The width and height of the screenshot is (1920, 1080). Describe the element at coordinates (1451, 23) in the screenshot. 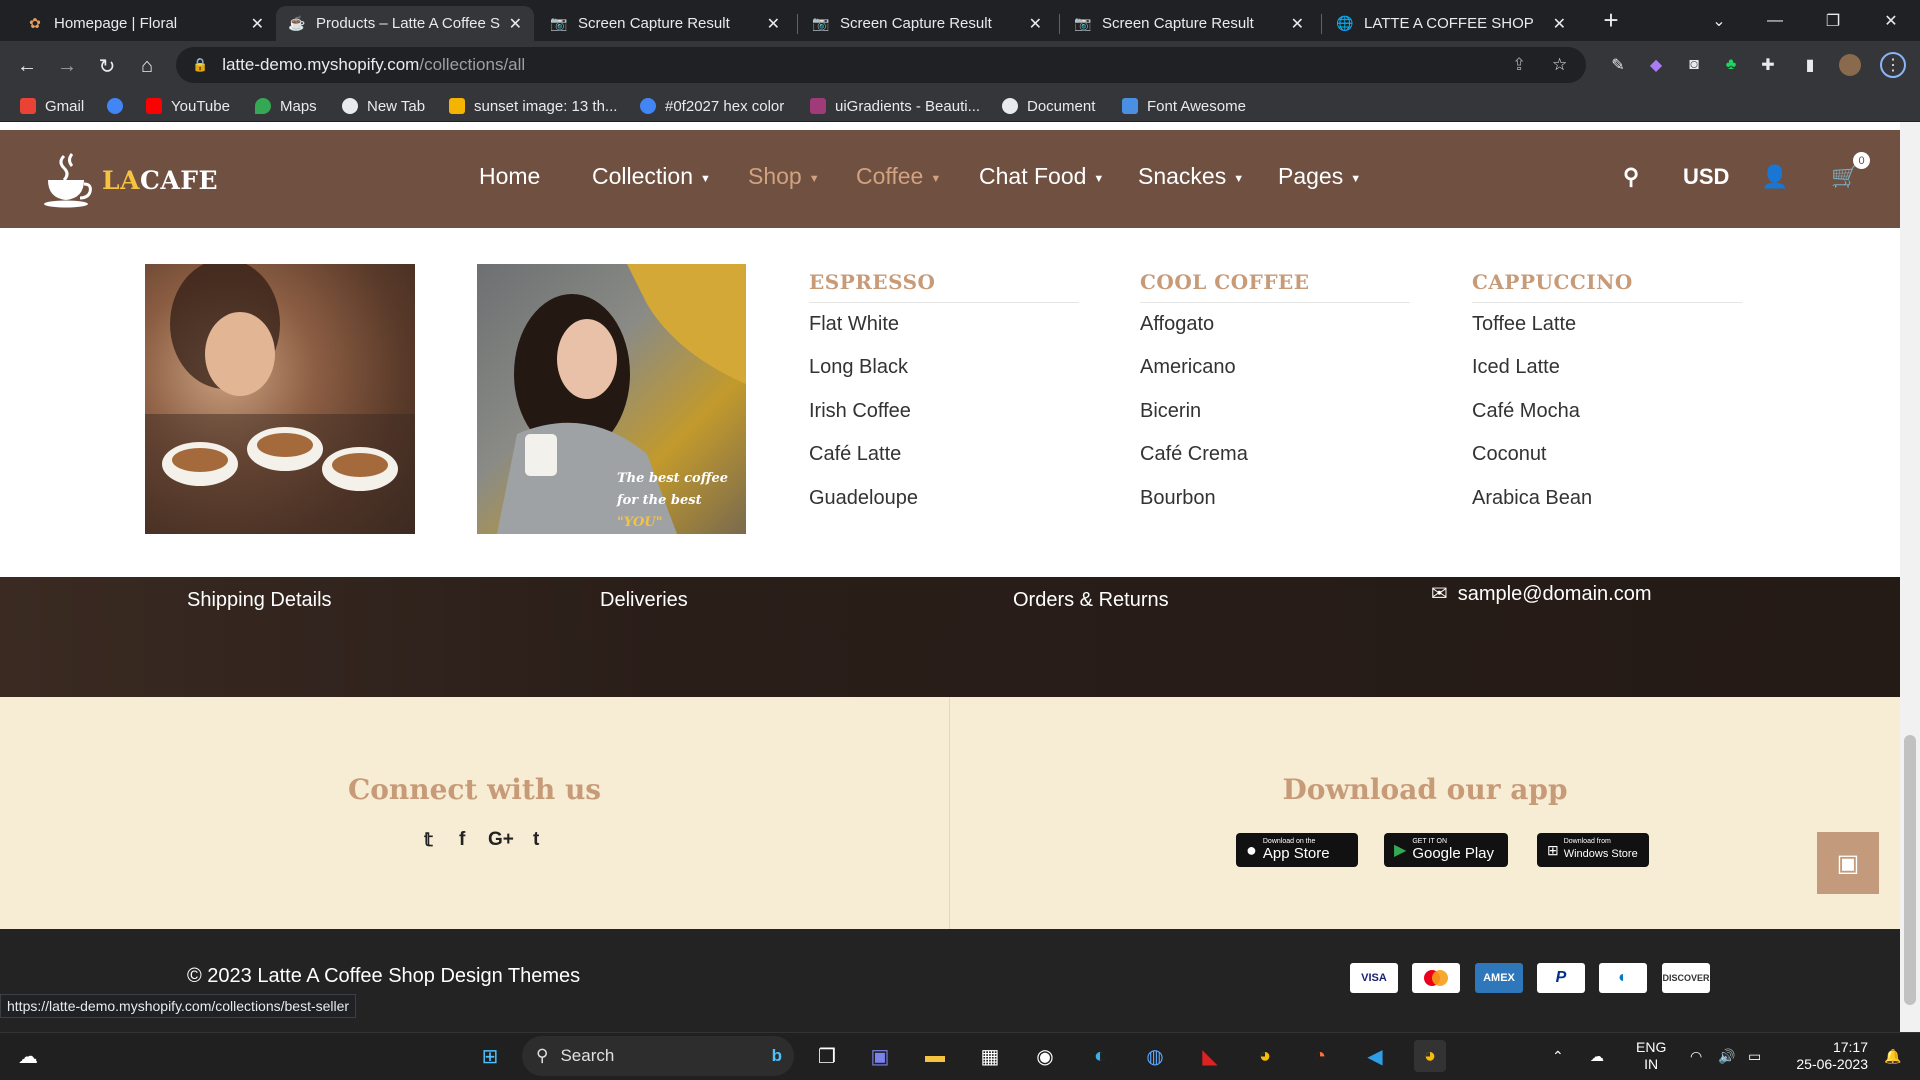

I see `tab-latte-coffee-shop: 🌐 LATTE A COFFEE SHOP ✕` at that location.